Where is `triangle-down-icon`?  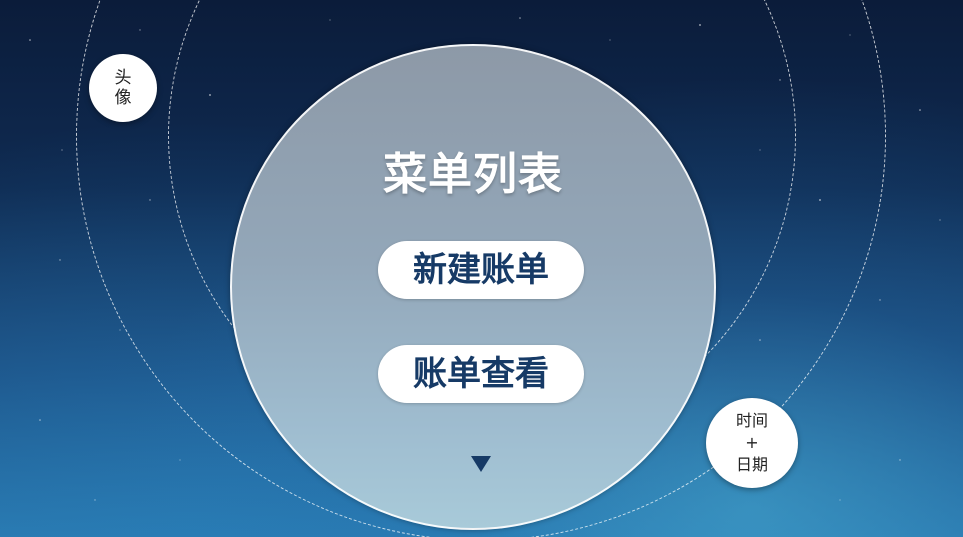
triangle-down-icon is located at coordinates (481, 464).